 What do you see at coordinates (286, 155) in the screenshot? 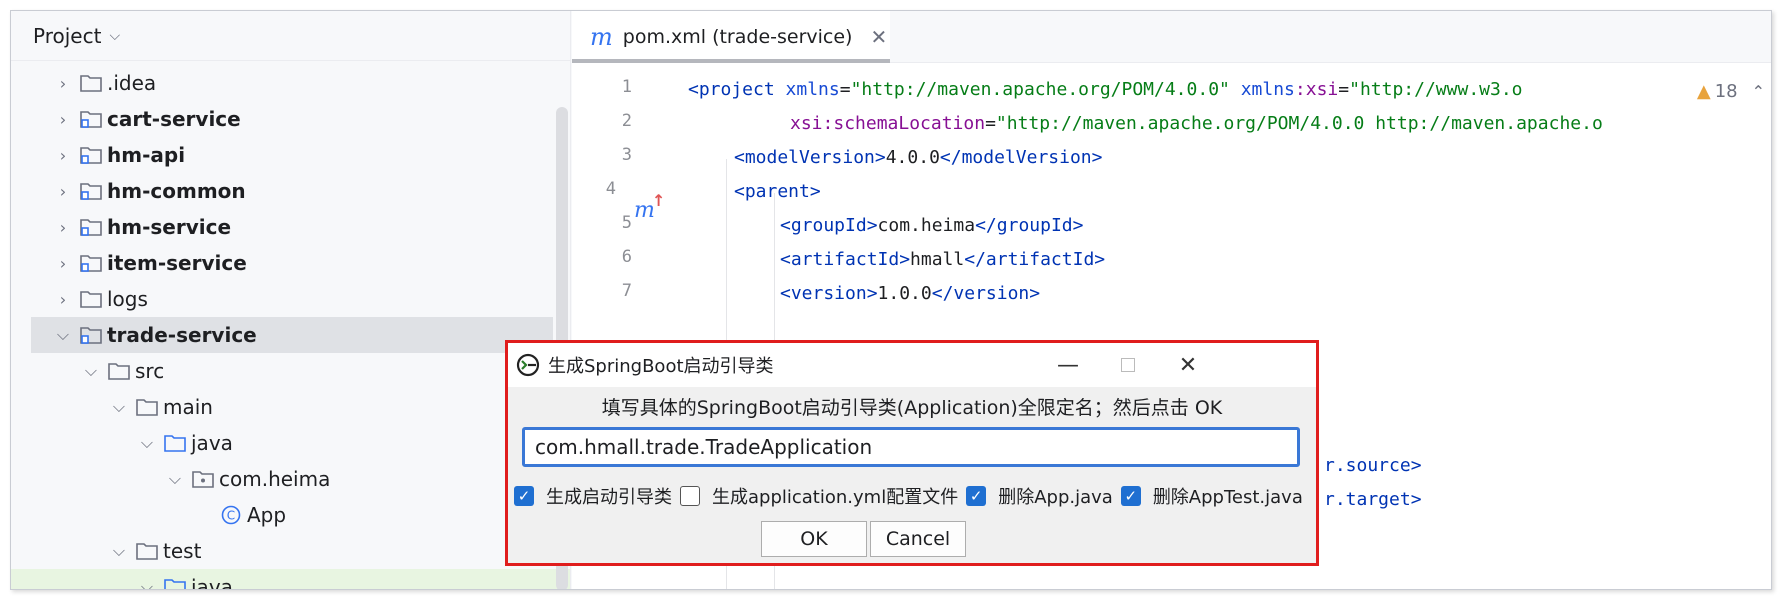
I see `tree-item: › hm-api` at bounding box center [286, 155].